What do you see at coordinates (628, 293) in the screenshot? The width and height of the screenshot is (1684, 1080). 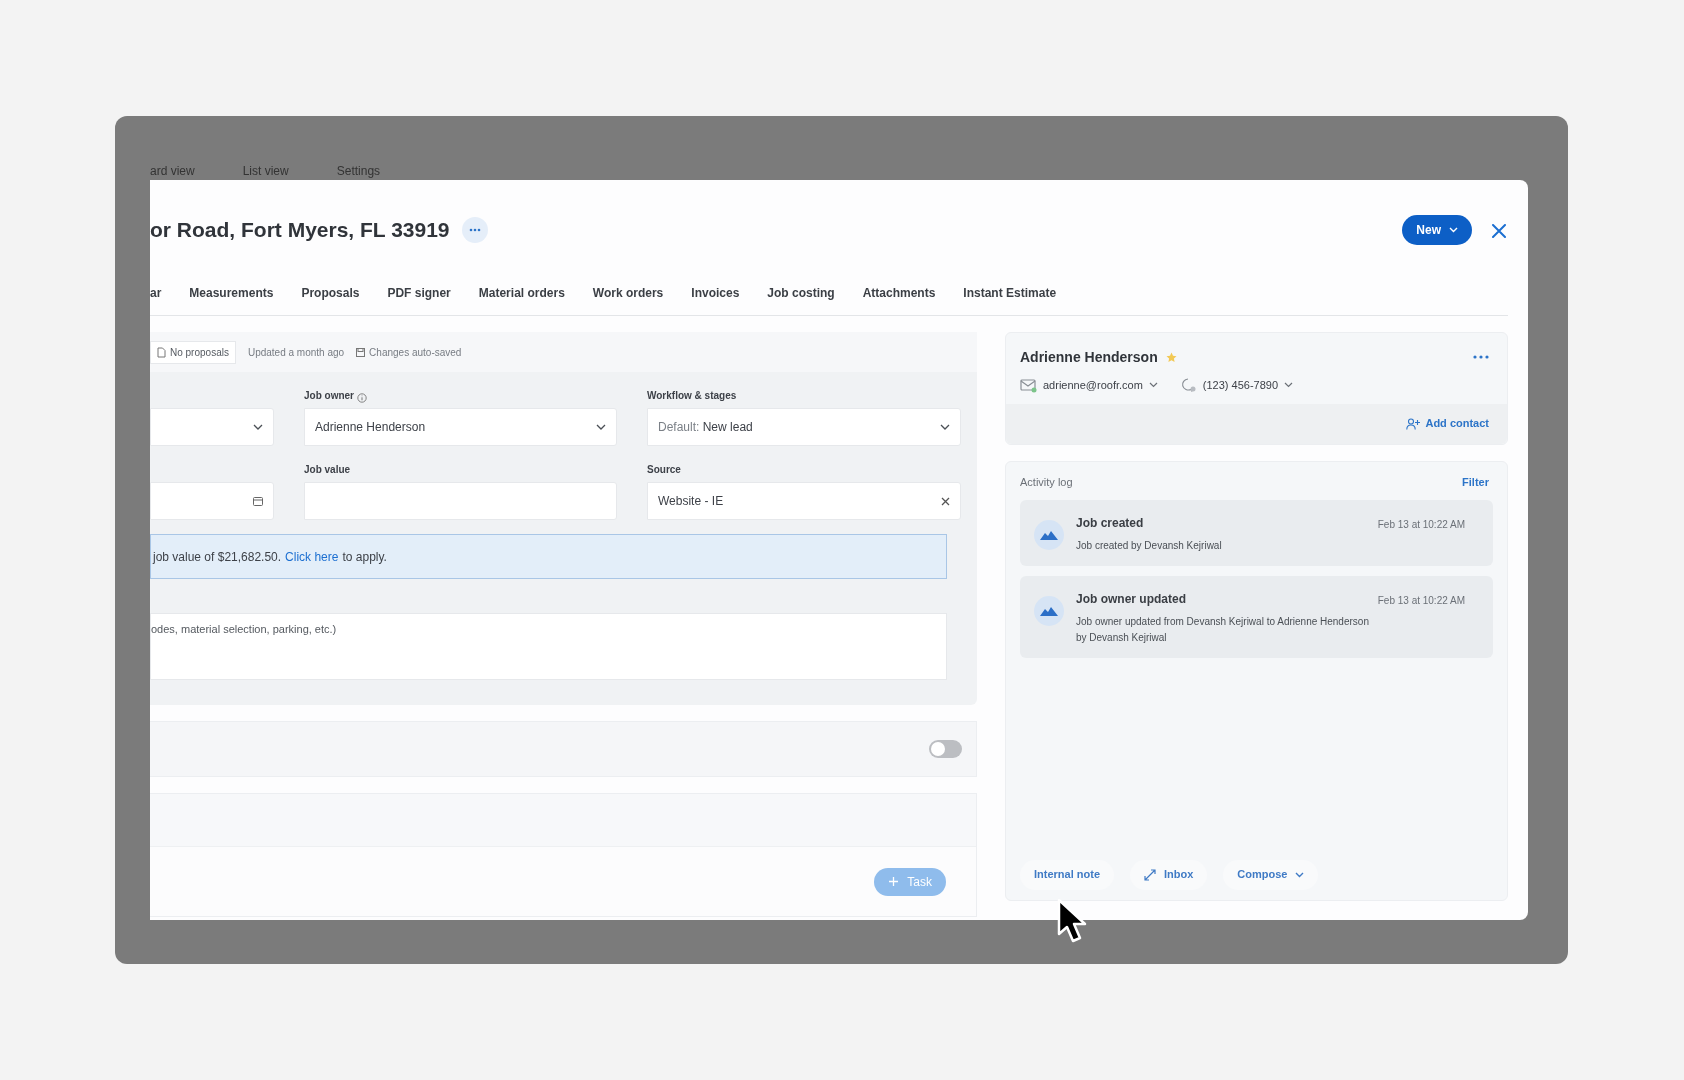 I see `tab: Work orders` at bounding box center [628, 293].